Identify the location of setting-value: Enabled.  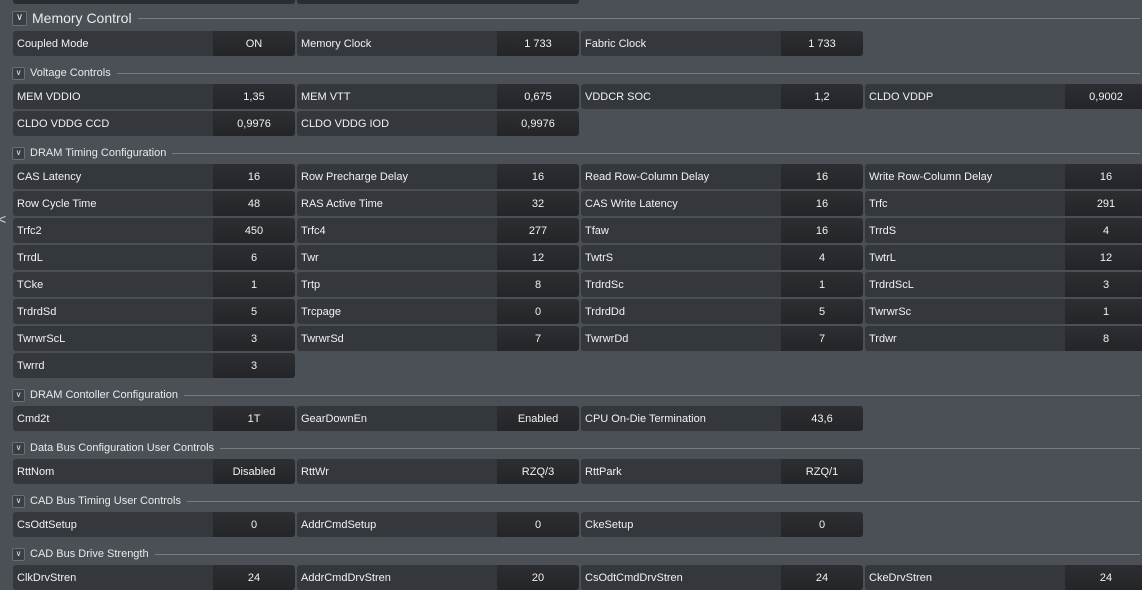
(538, 418).